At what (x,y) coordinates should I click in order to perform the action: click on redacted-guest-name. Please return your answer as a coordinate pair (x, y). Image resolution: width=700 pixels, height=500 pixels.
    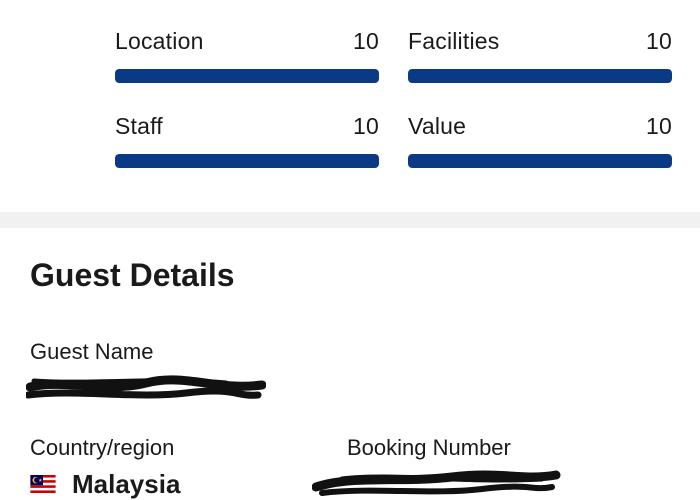
    Looking at the image, I should click on (146, 387).